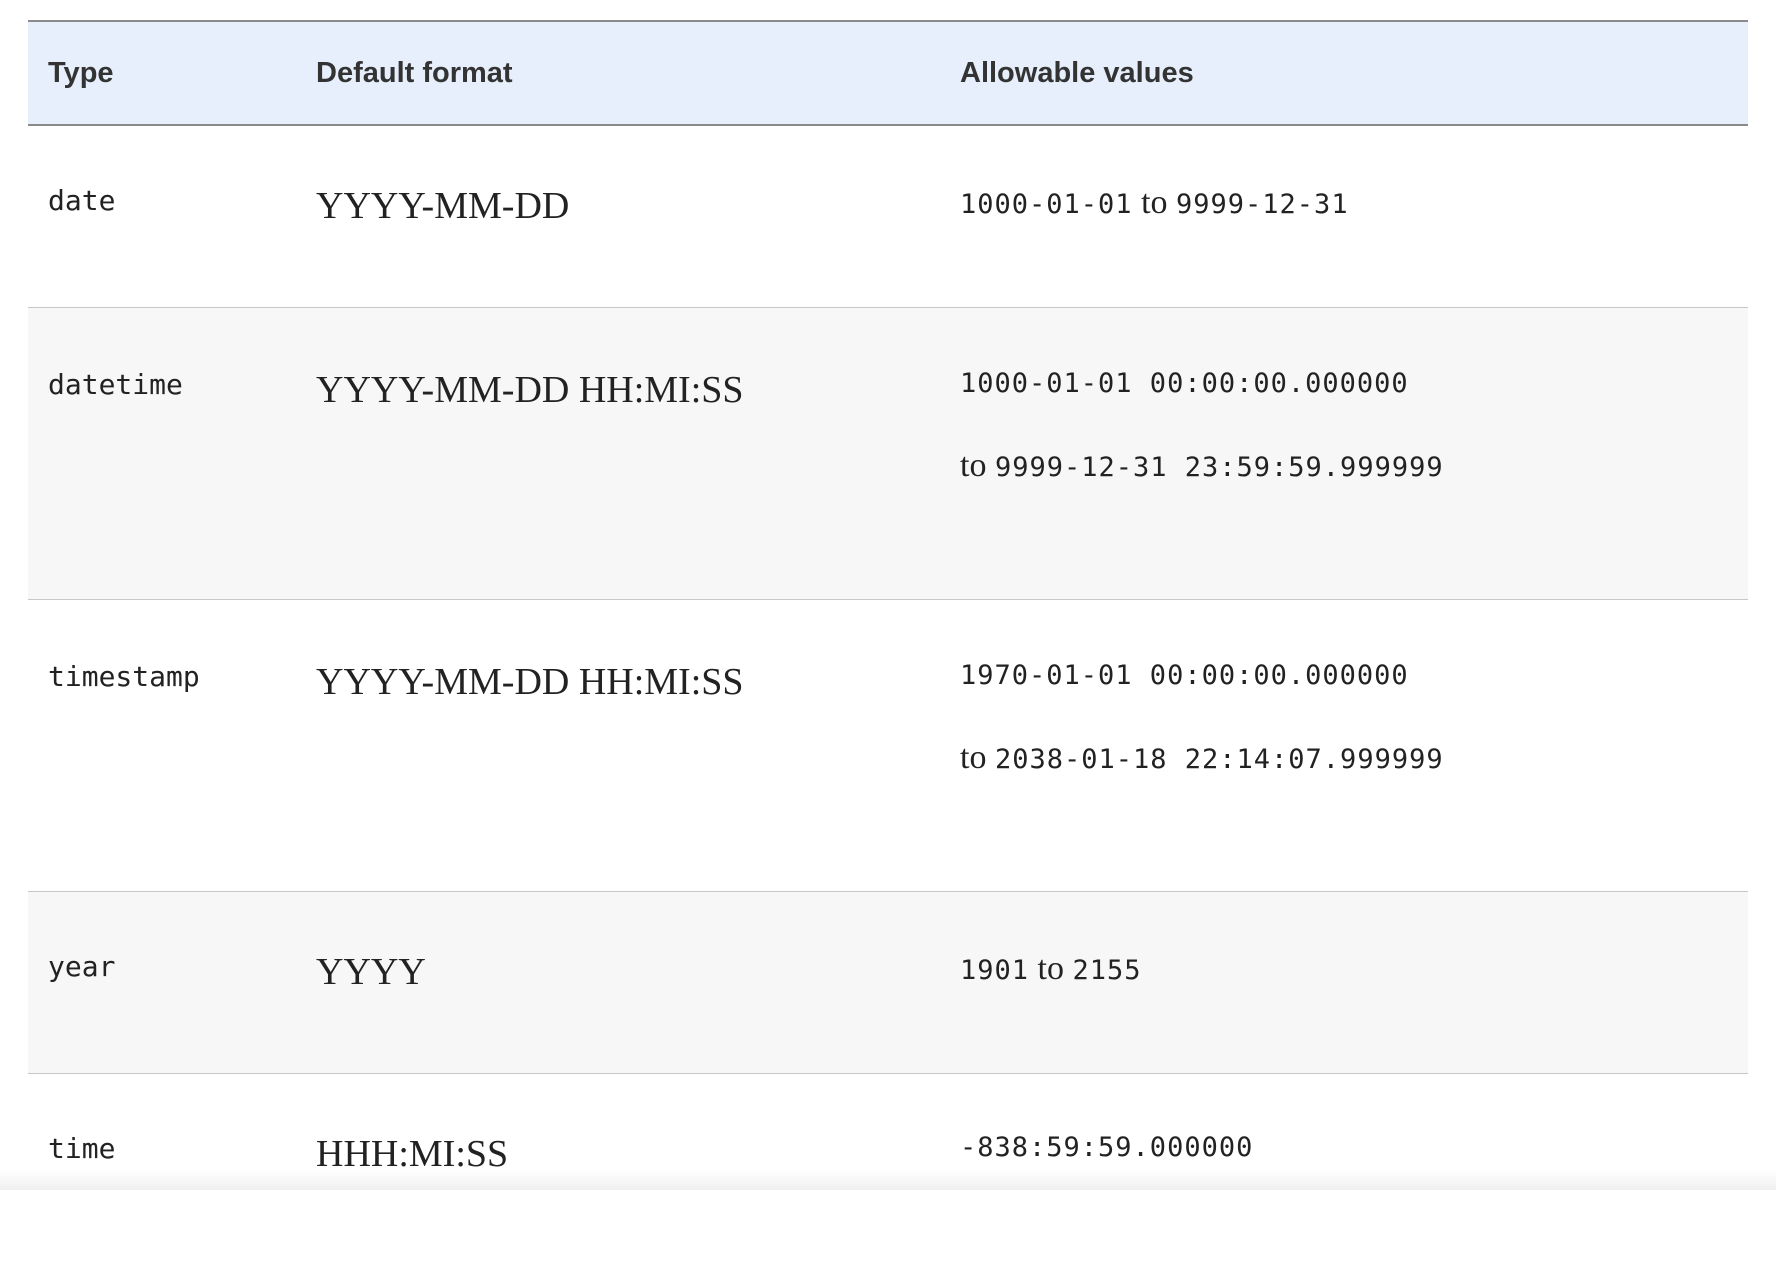 The height and width of the screenshot is (1274, 1776). Describe the element at coordinates (1107, 970) in the screenshot. I see `range-end: 2155` at that location.